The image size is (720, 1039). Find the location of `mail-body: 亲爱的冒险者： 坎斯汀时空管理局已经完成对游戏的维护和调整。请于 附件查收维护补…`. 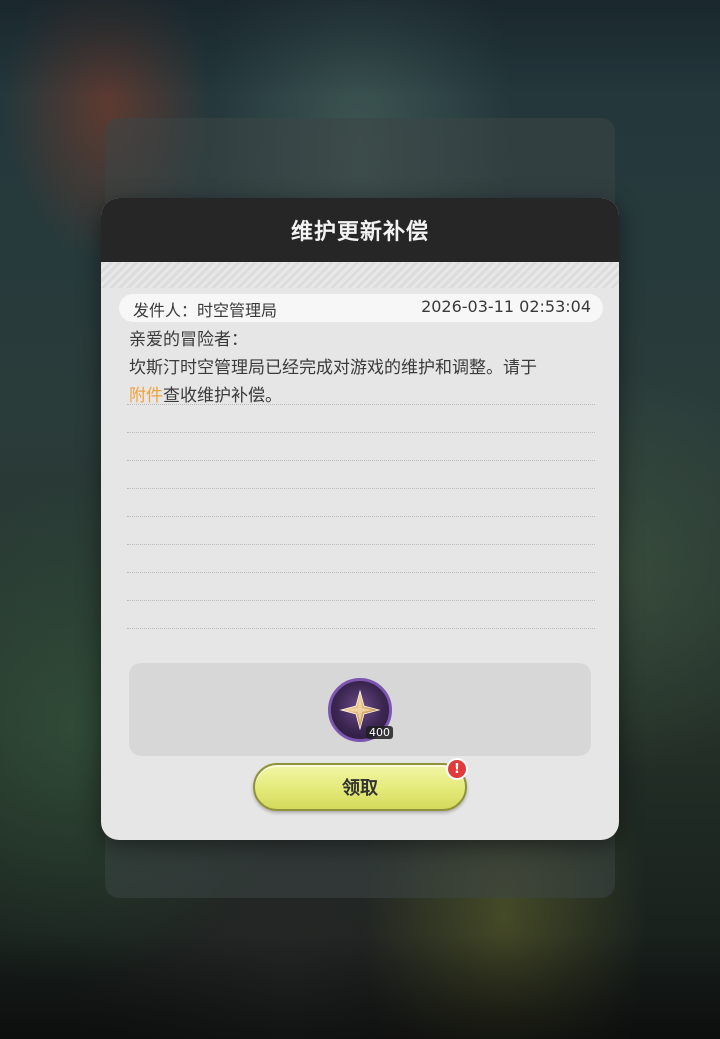

mail-body: 亲爱的冒险者： 坎斯汀时空管理局已经完成对游戏的维护和调整。请于 附件查收维护补… is located at coordinates (364, 368).